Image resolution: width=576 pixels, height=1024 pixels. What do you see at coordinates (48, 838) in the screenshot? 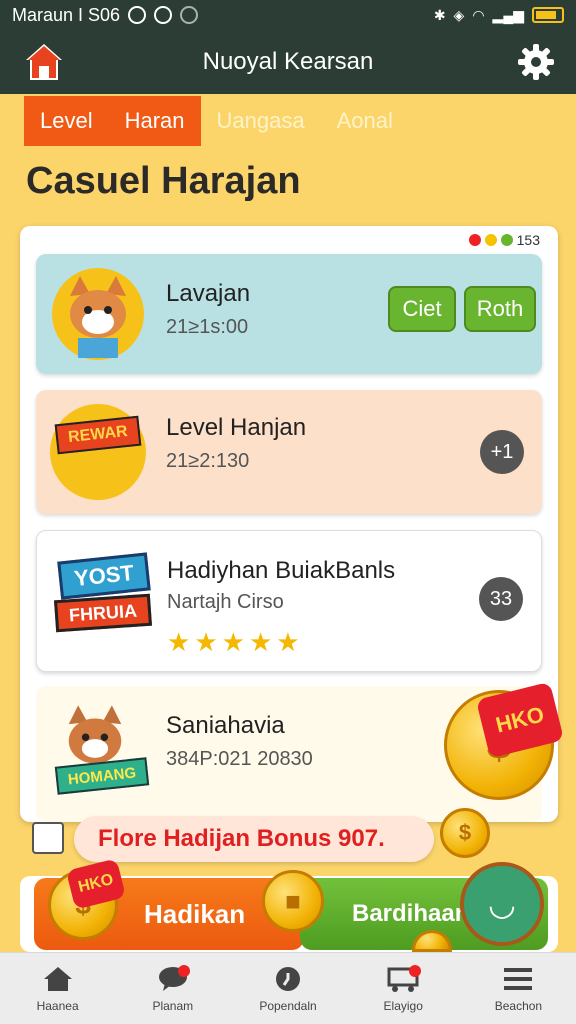
I see `gift-card-icon` at bounding box center [48, 838].